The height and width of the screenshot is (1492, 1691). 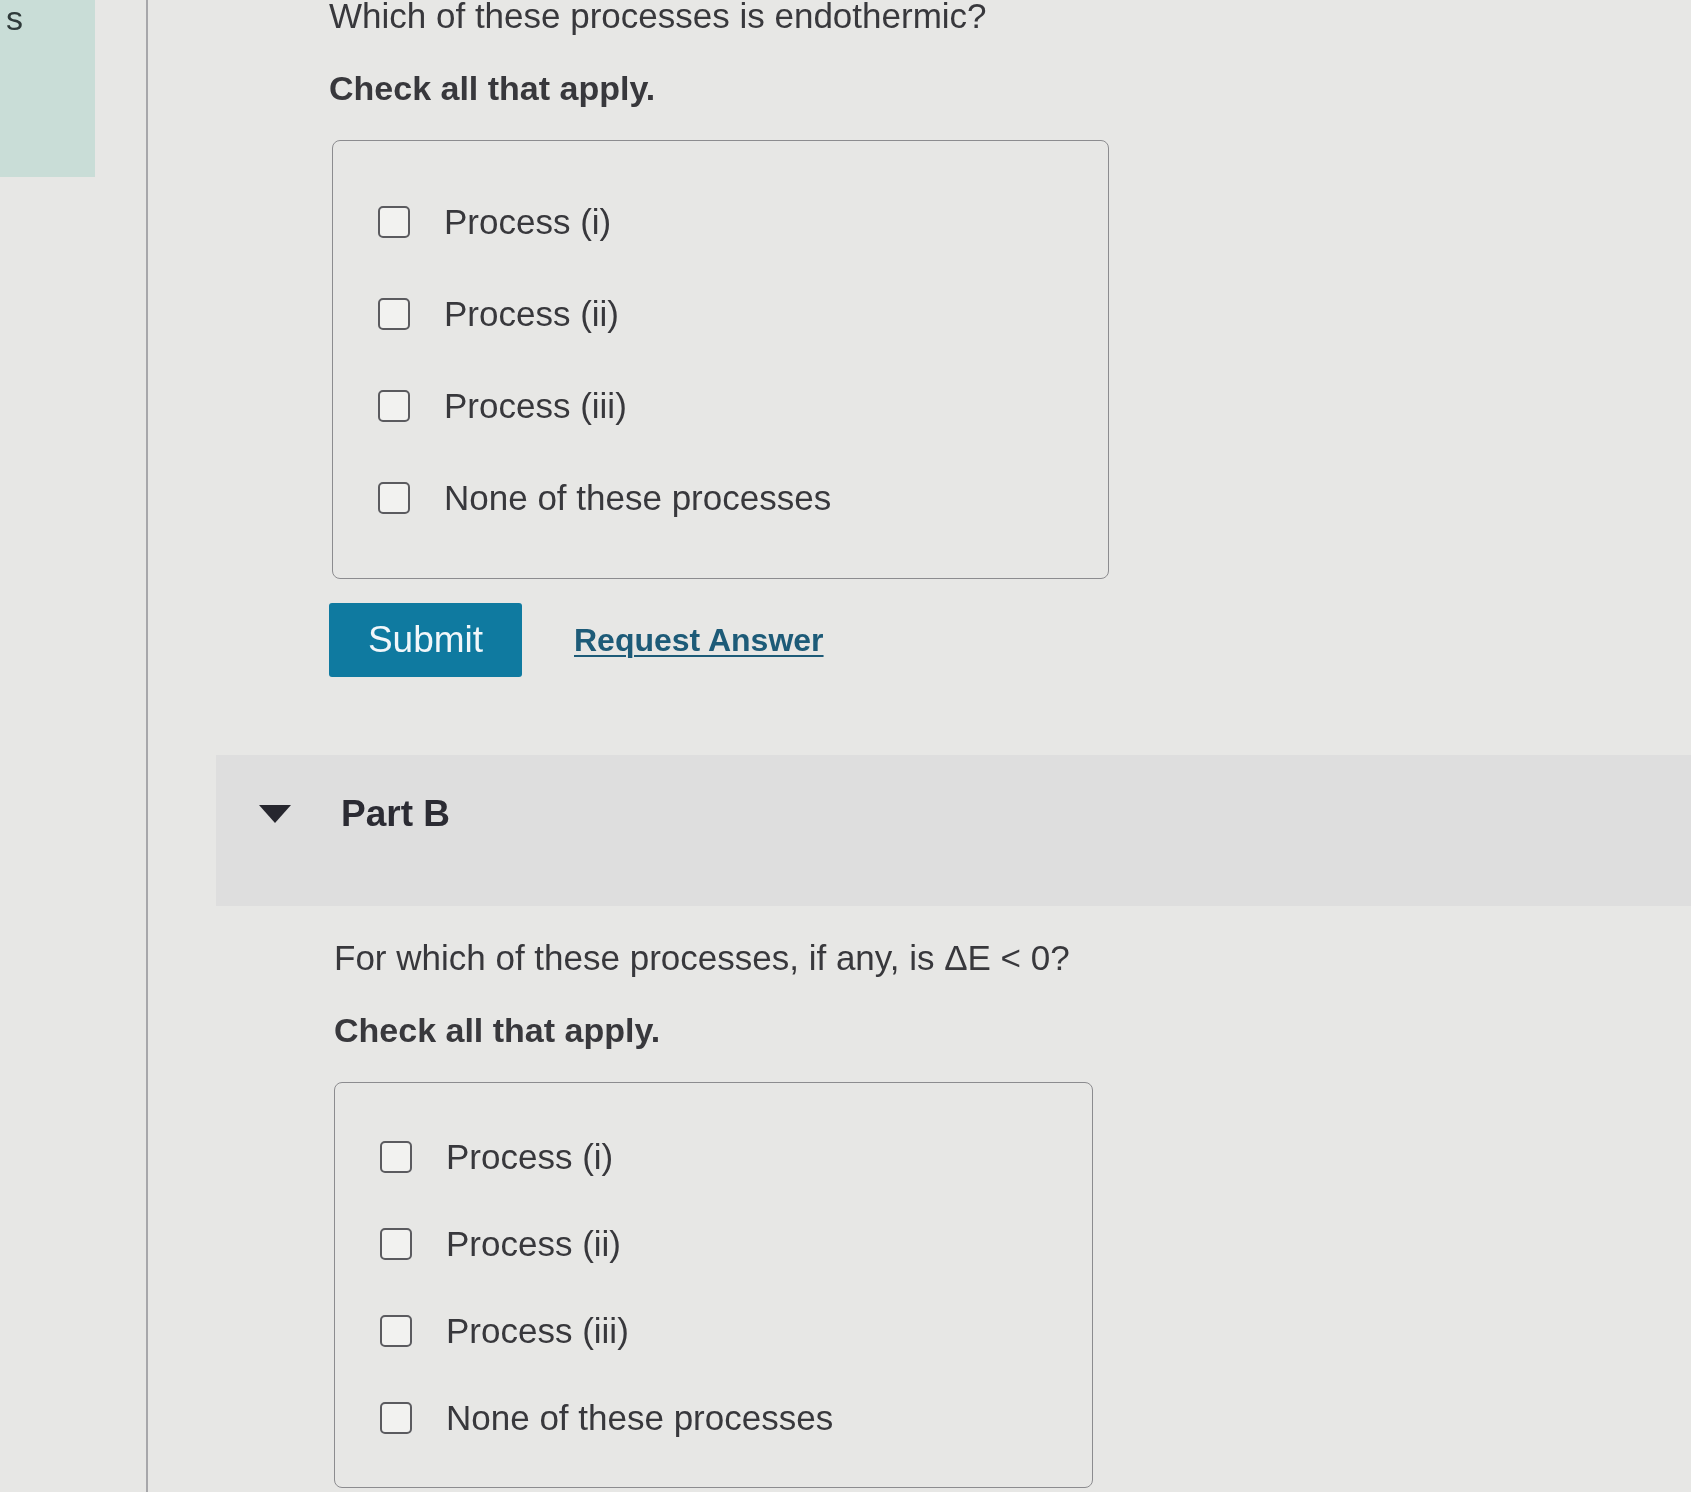 What do you see at coordinates (658, 18) in the screenshot?
I see `question-text: Which of these processes is endothermic?` at bounding box center [658, 18].